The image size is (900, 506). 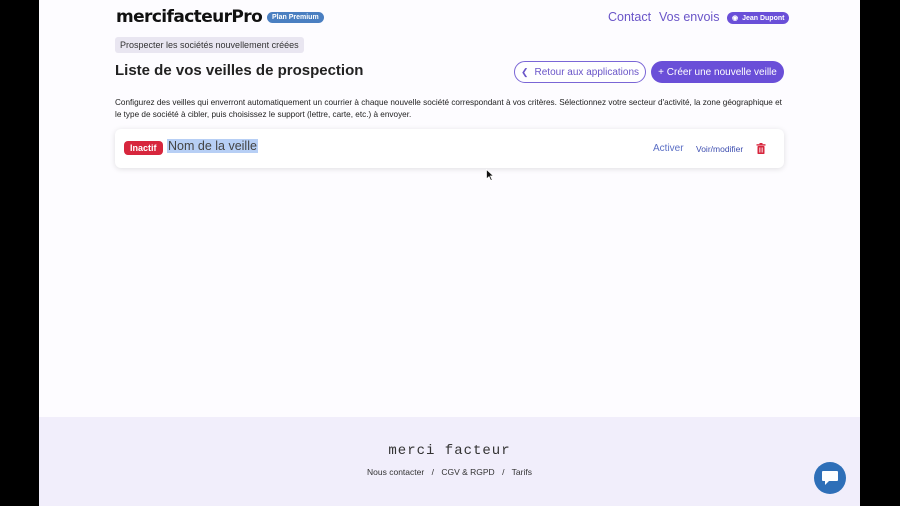 I want to click on back-to-apps-button: ❮ Retour aux applications, so click(x=580, y=72).